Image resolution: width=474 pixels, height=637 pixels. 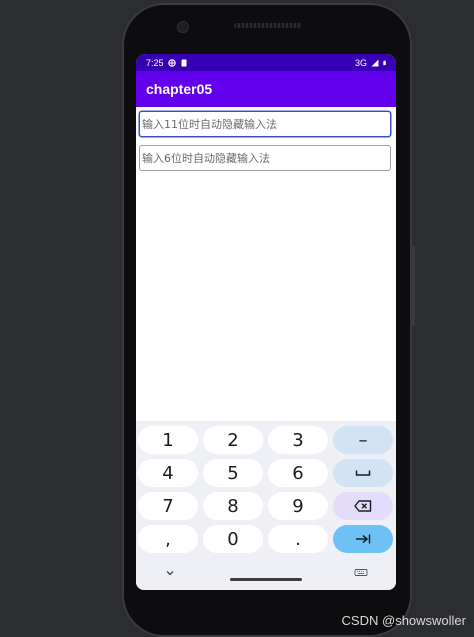 I want to click on enter-key, so click(x=363, y=539).